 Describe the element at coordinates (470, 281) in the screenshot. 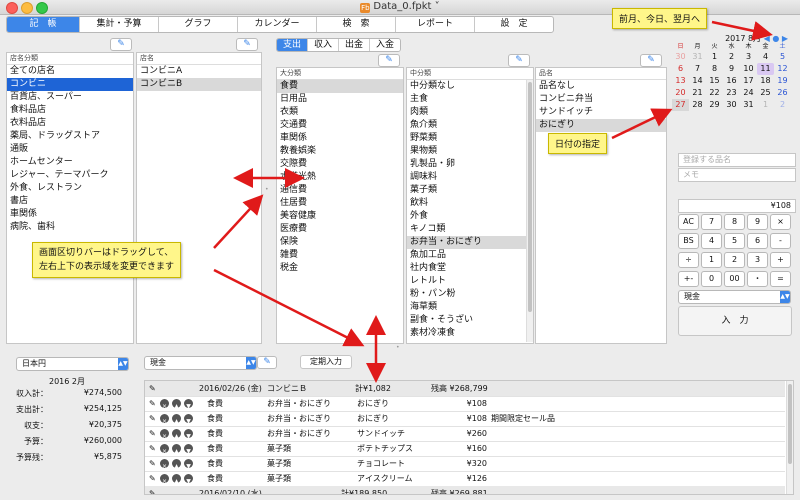

I see `middle-category-item: レトルト` at that location.